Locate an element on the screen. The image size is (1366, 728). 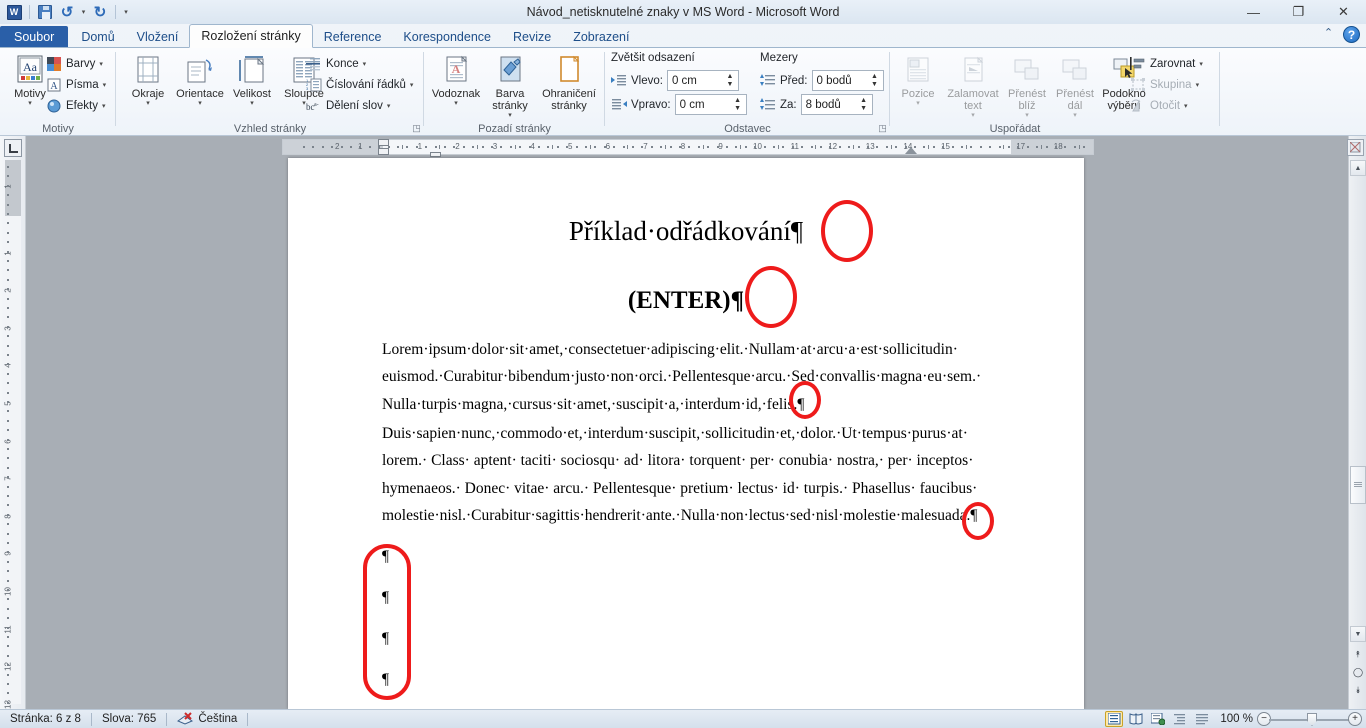
group-button: Skupina ▾ is located at coordinates (1166, 84).